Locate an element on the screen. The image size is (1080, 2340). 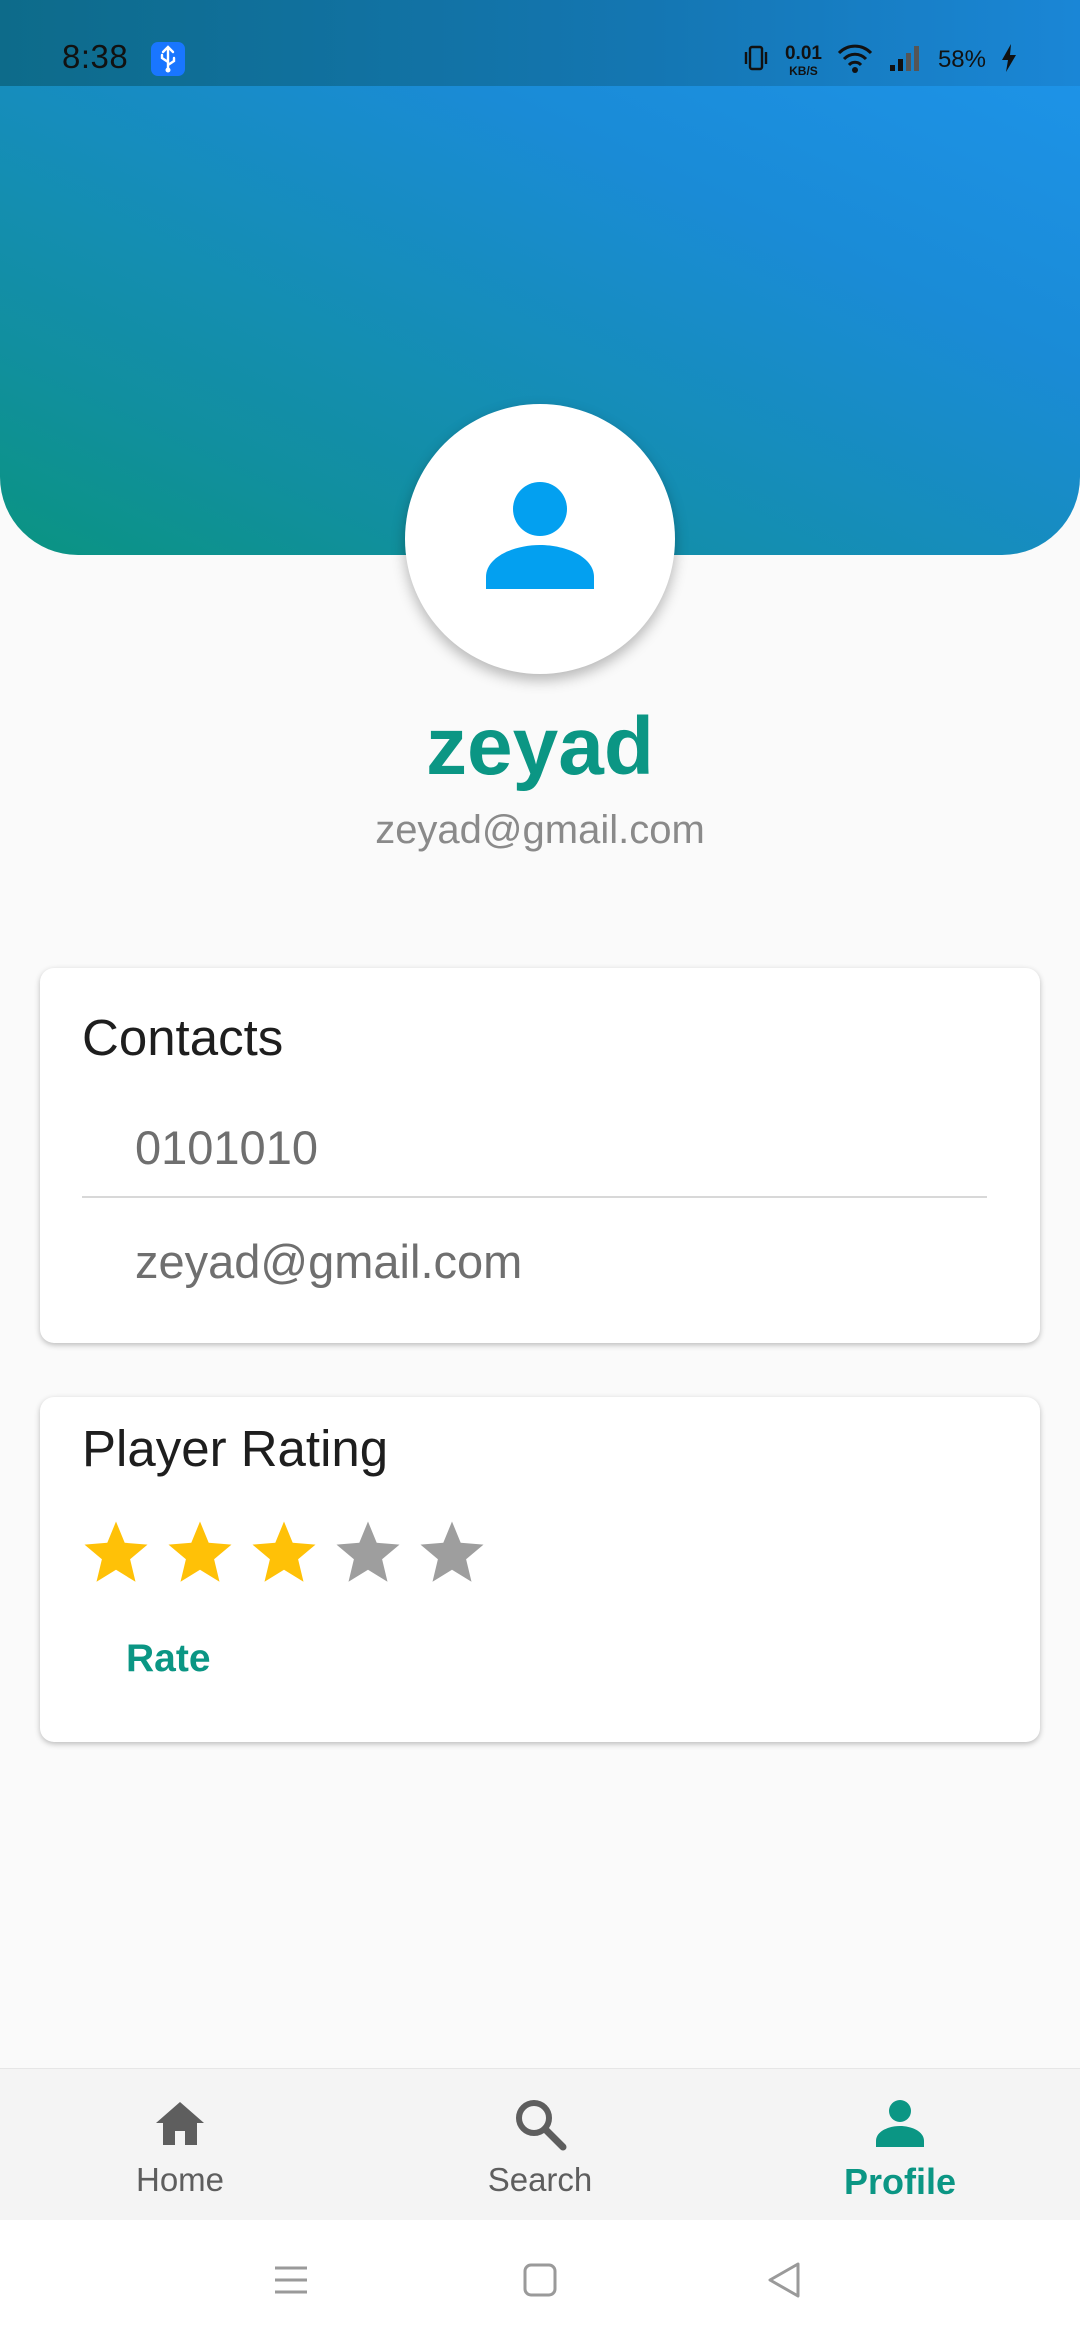
rate-button: Rate is located at coordinates (168, 1659).